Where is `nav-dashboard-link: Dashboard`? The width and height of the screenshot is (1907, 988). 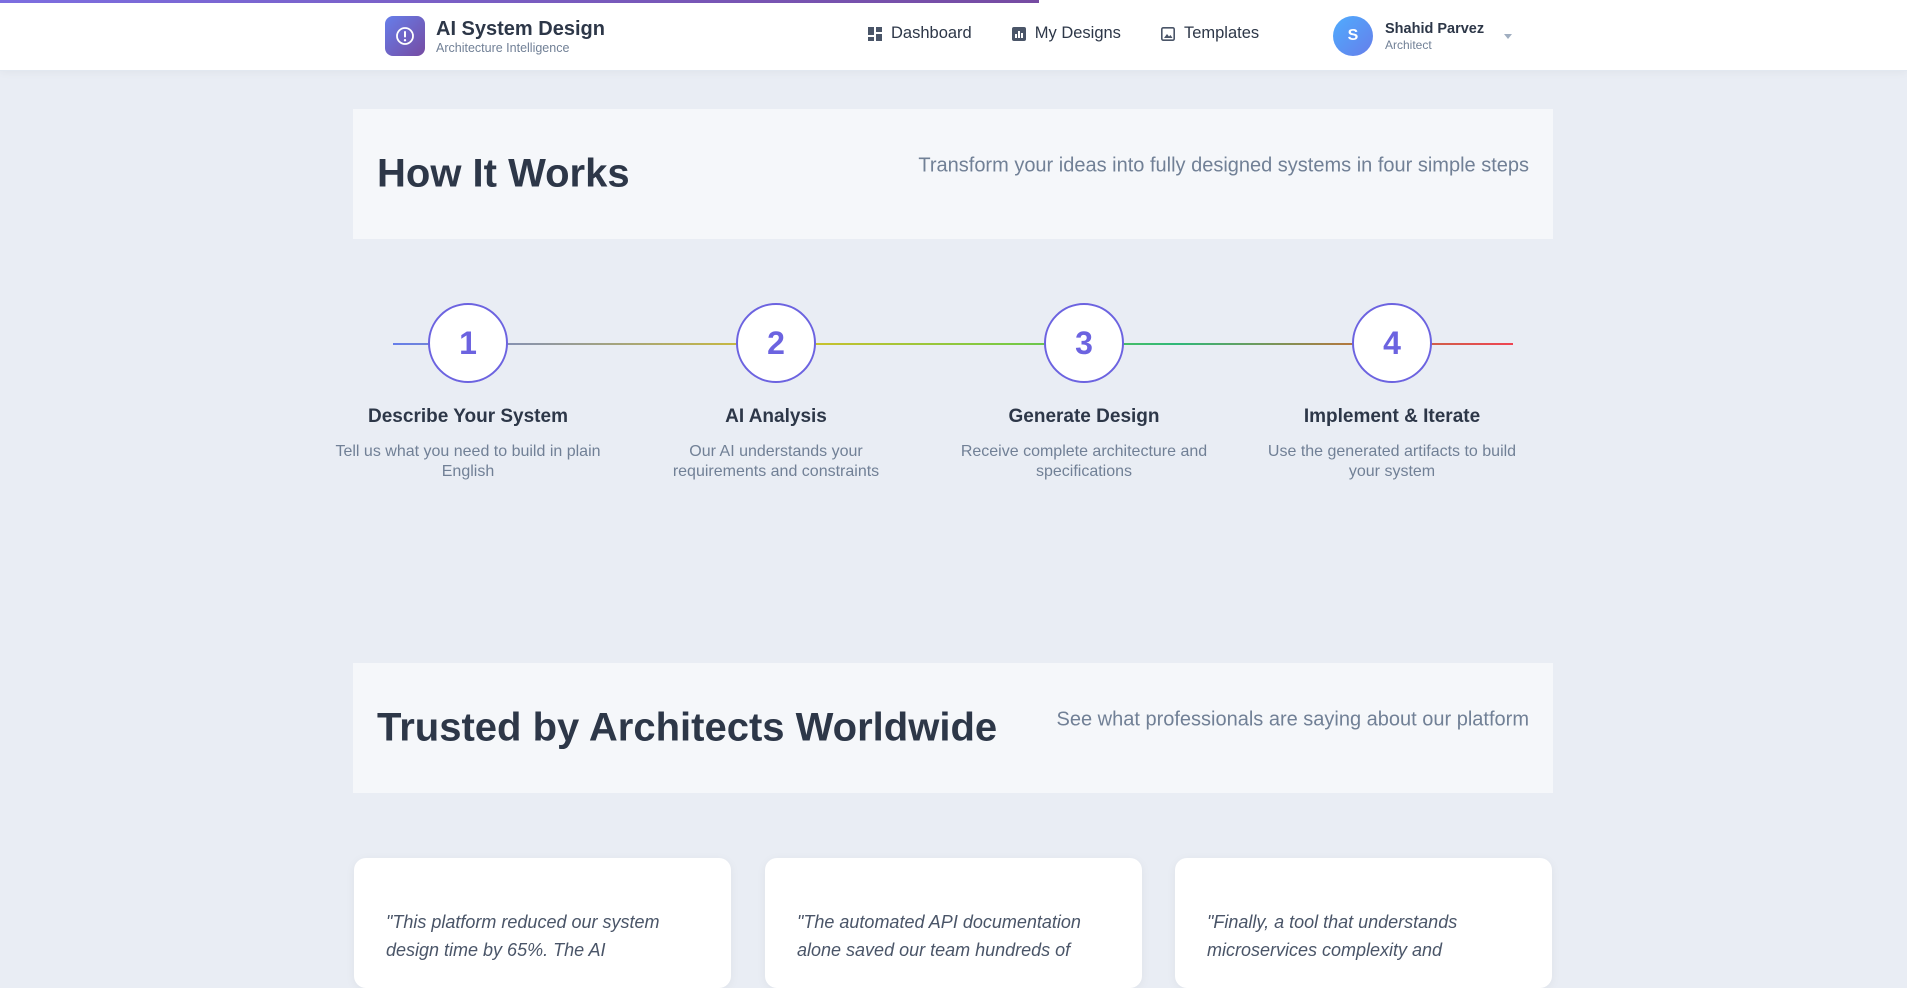
nav-dashboard-link: Dashboard is located at coordinates (920, 33).